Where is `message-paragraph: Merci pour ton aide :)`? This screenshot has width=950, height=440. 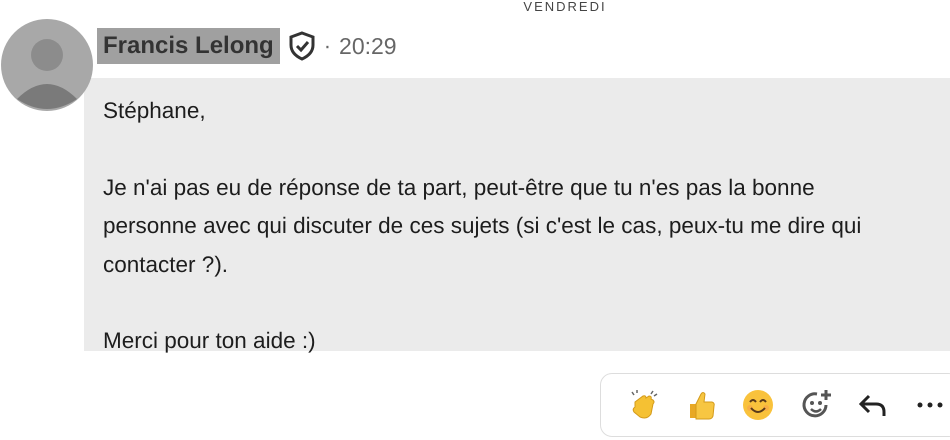 message-paragraph: Merci pour ton aide :) is located at coordinates (210, 341).